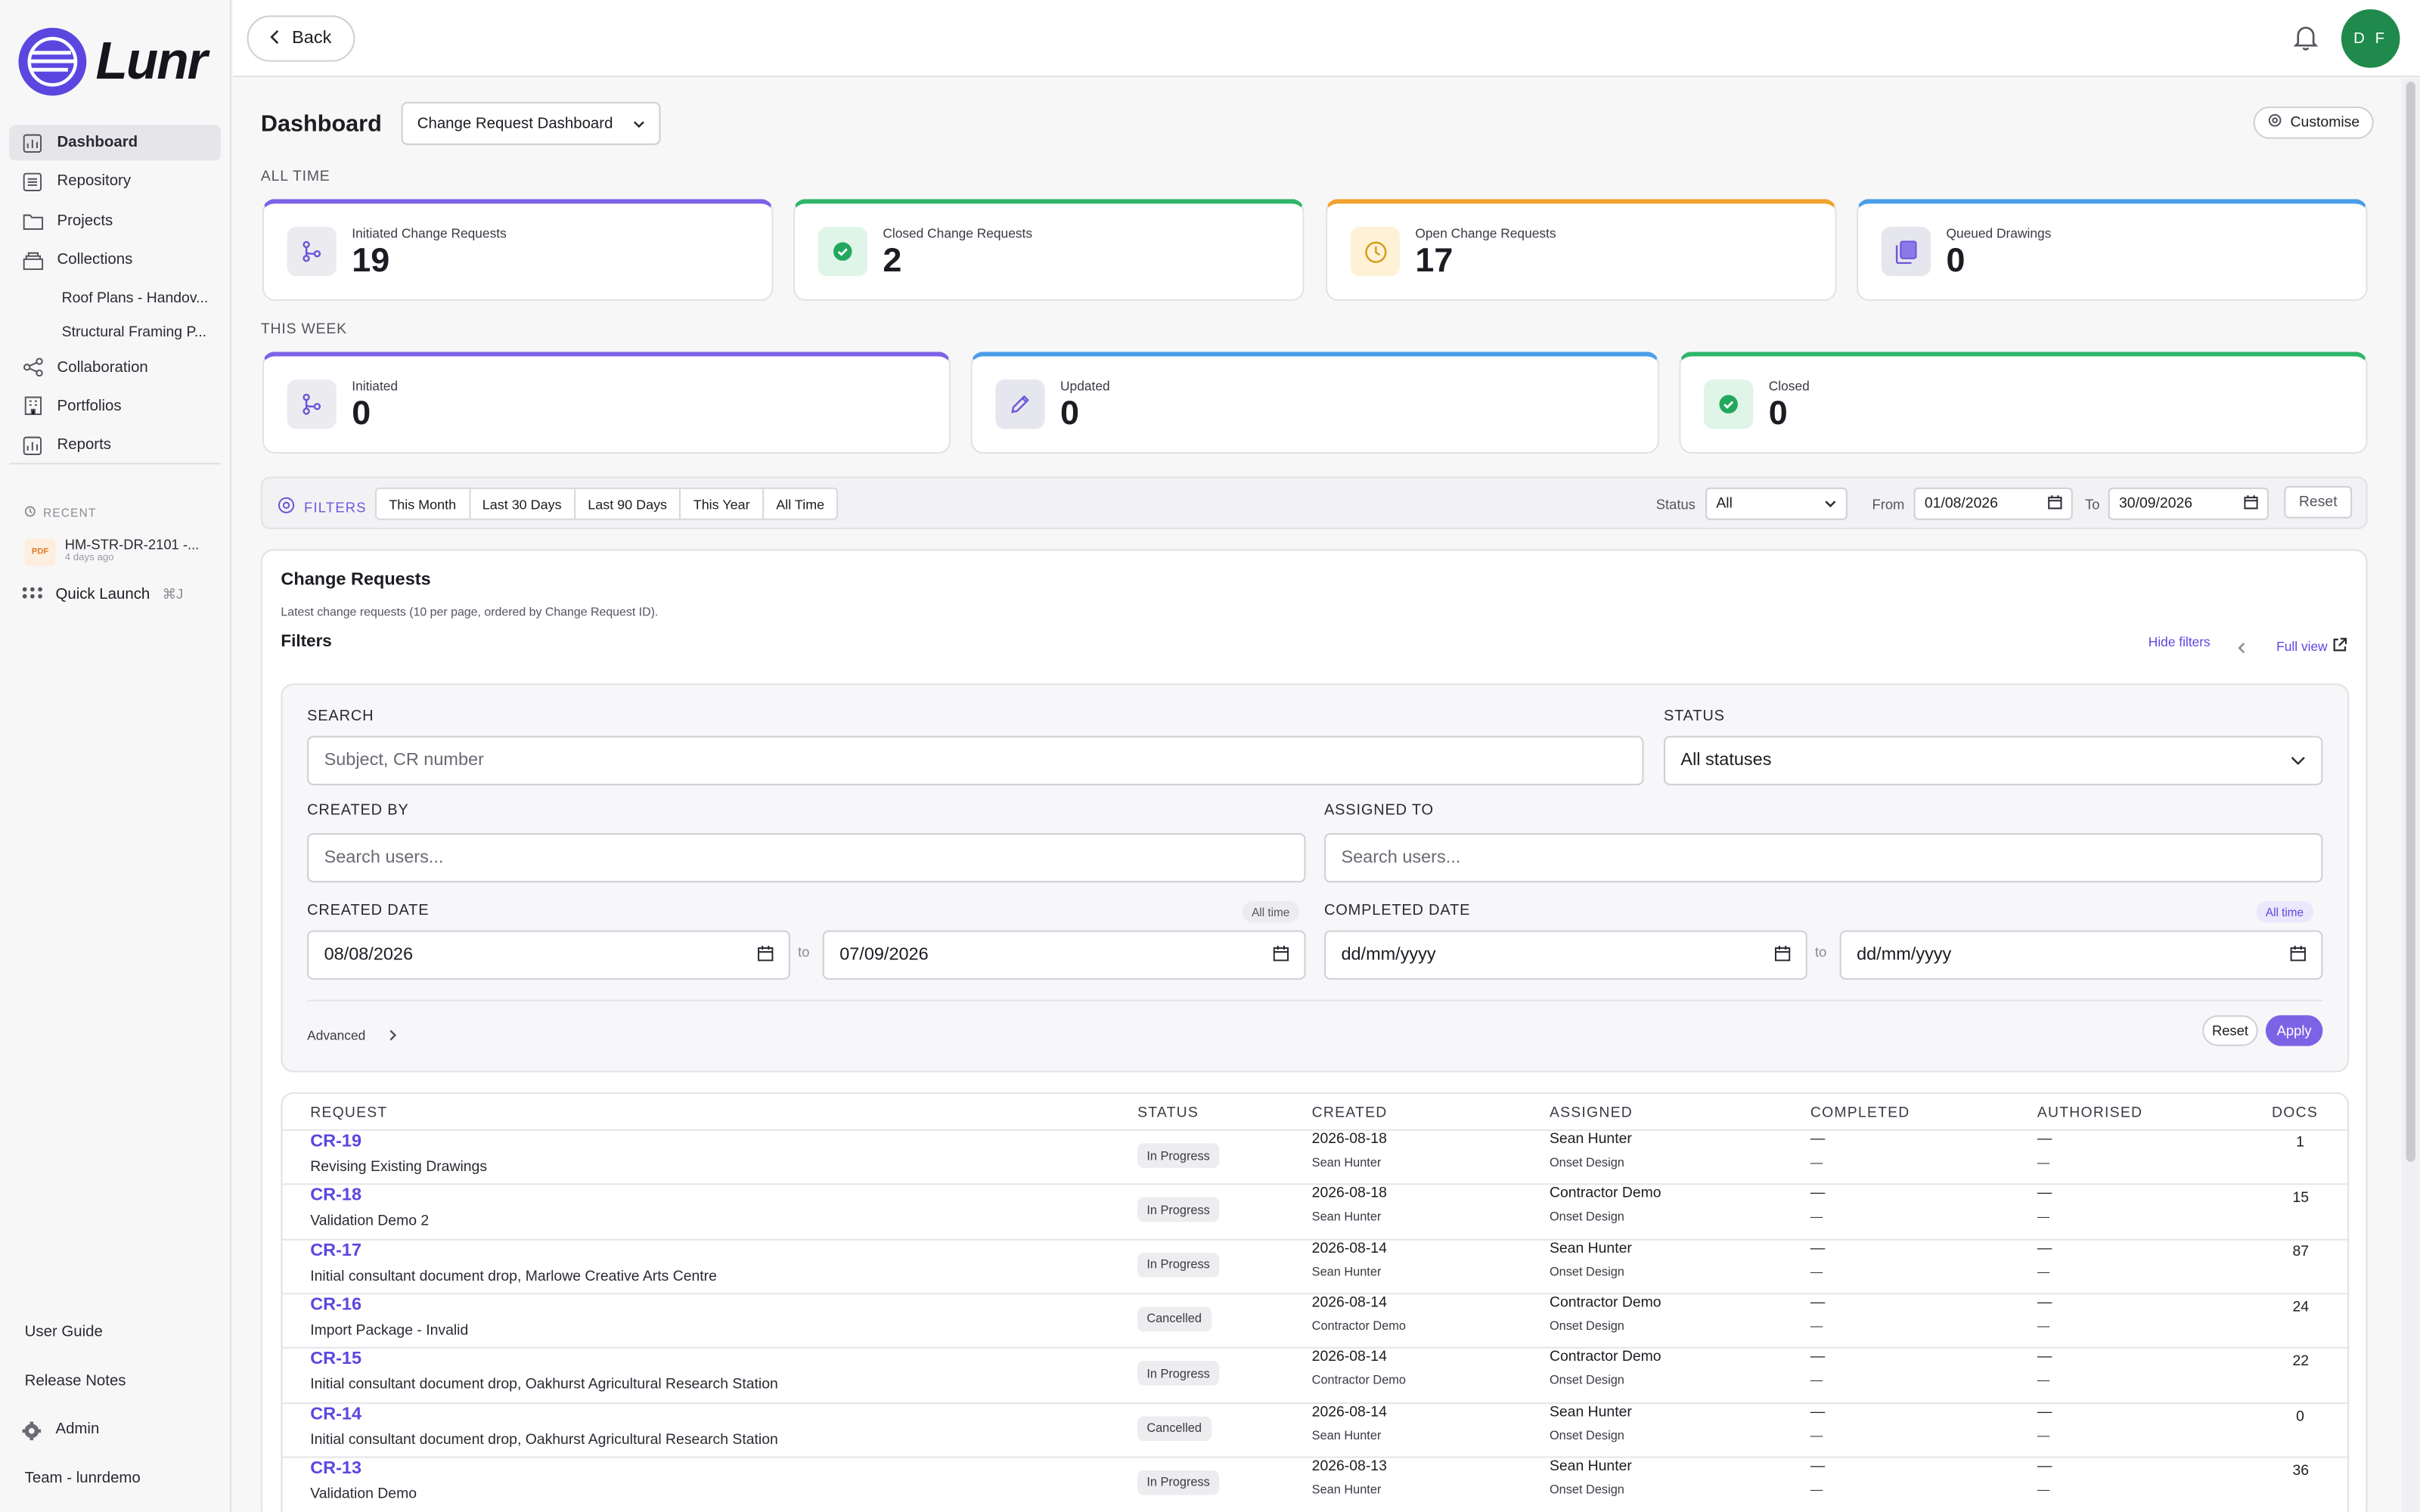 This screenshot has height=1512, width=2420. I want to click on to-date-value: 30/09/2026, so click(2156, 504).